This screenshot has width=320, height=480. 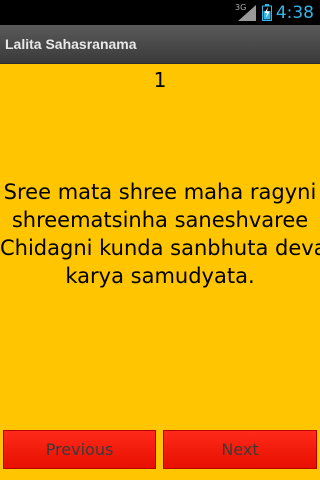 I want to click on verse-line: Chidagni kunda sanbhuta deva, so click(x=160, y=248).